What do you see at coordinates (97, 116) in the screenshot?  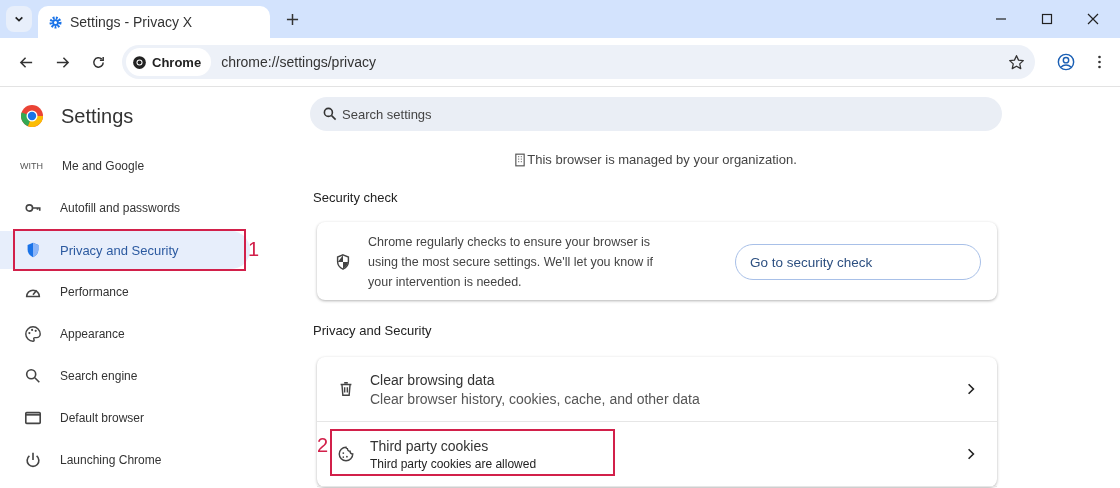 I see `settings-title: Settings` at bounding box center [97, 116].